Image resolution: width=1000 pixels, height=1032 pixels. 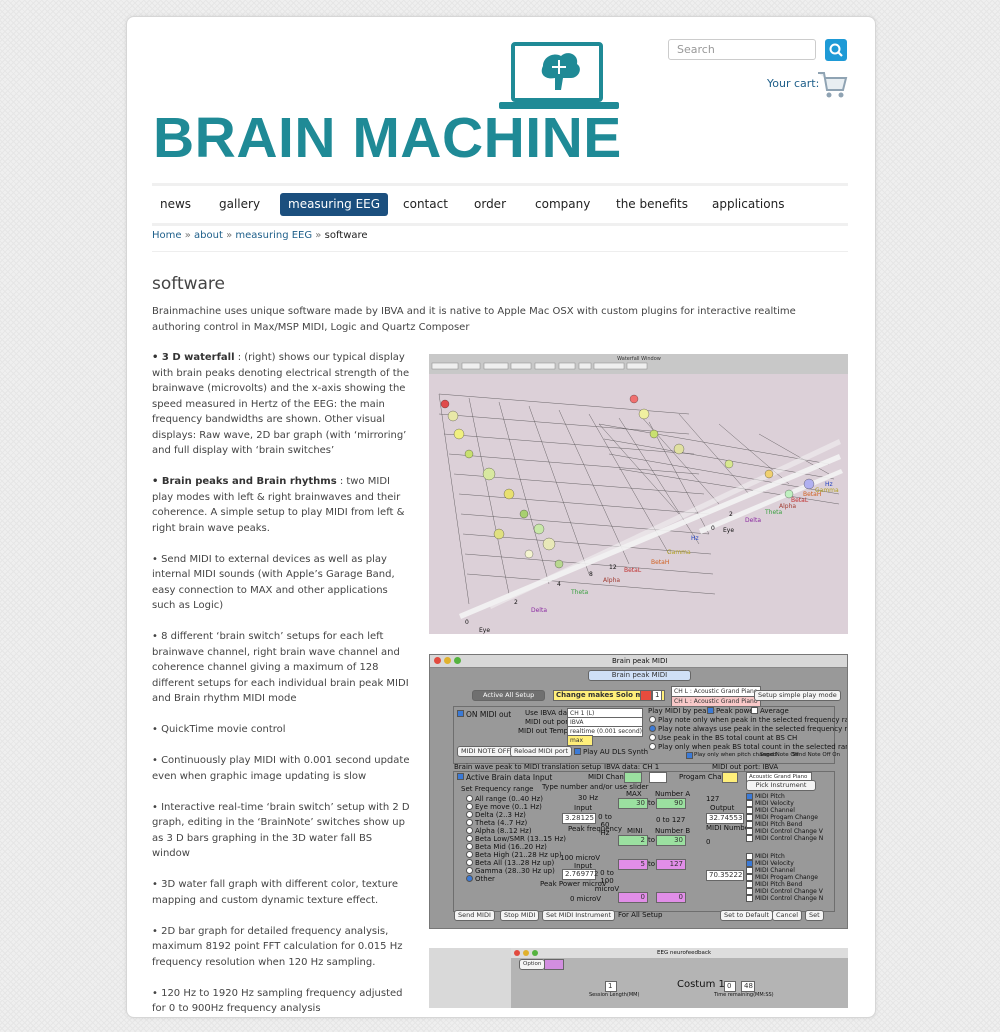 What do you see at coordinates (633, 777) in the screenshot?
I see `midi-channel-field` at bounding box center [633, 777].